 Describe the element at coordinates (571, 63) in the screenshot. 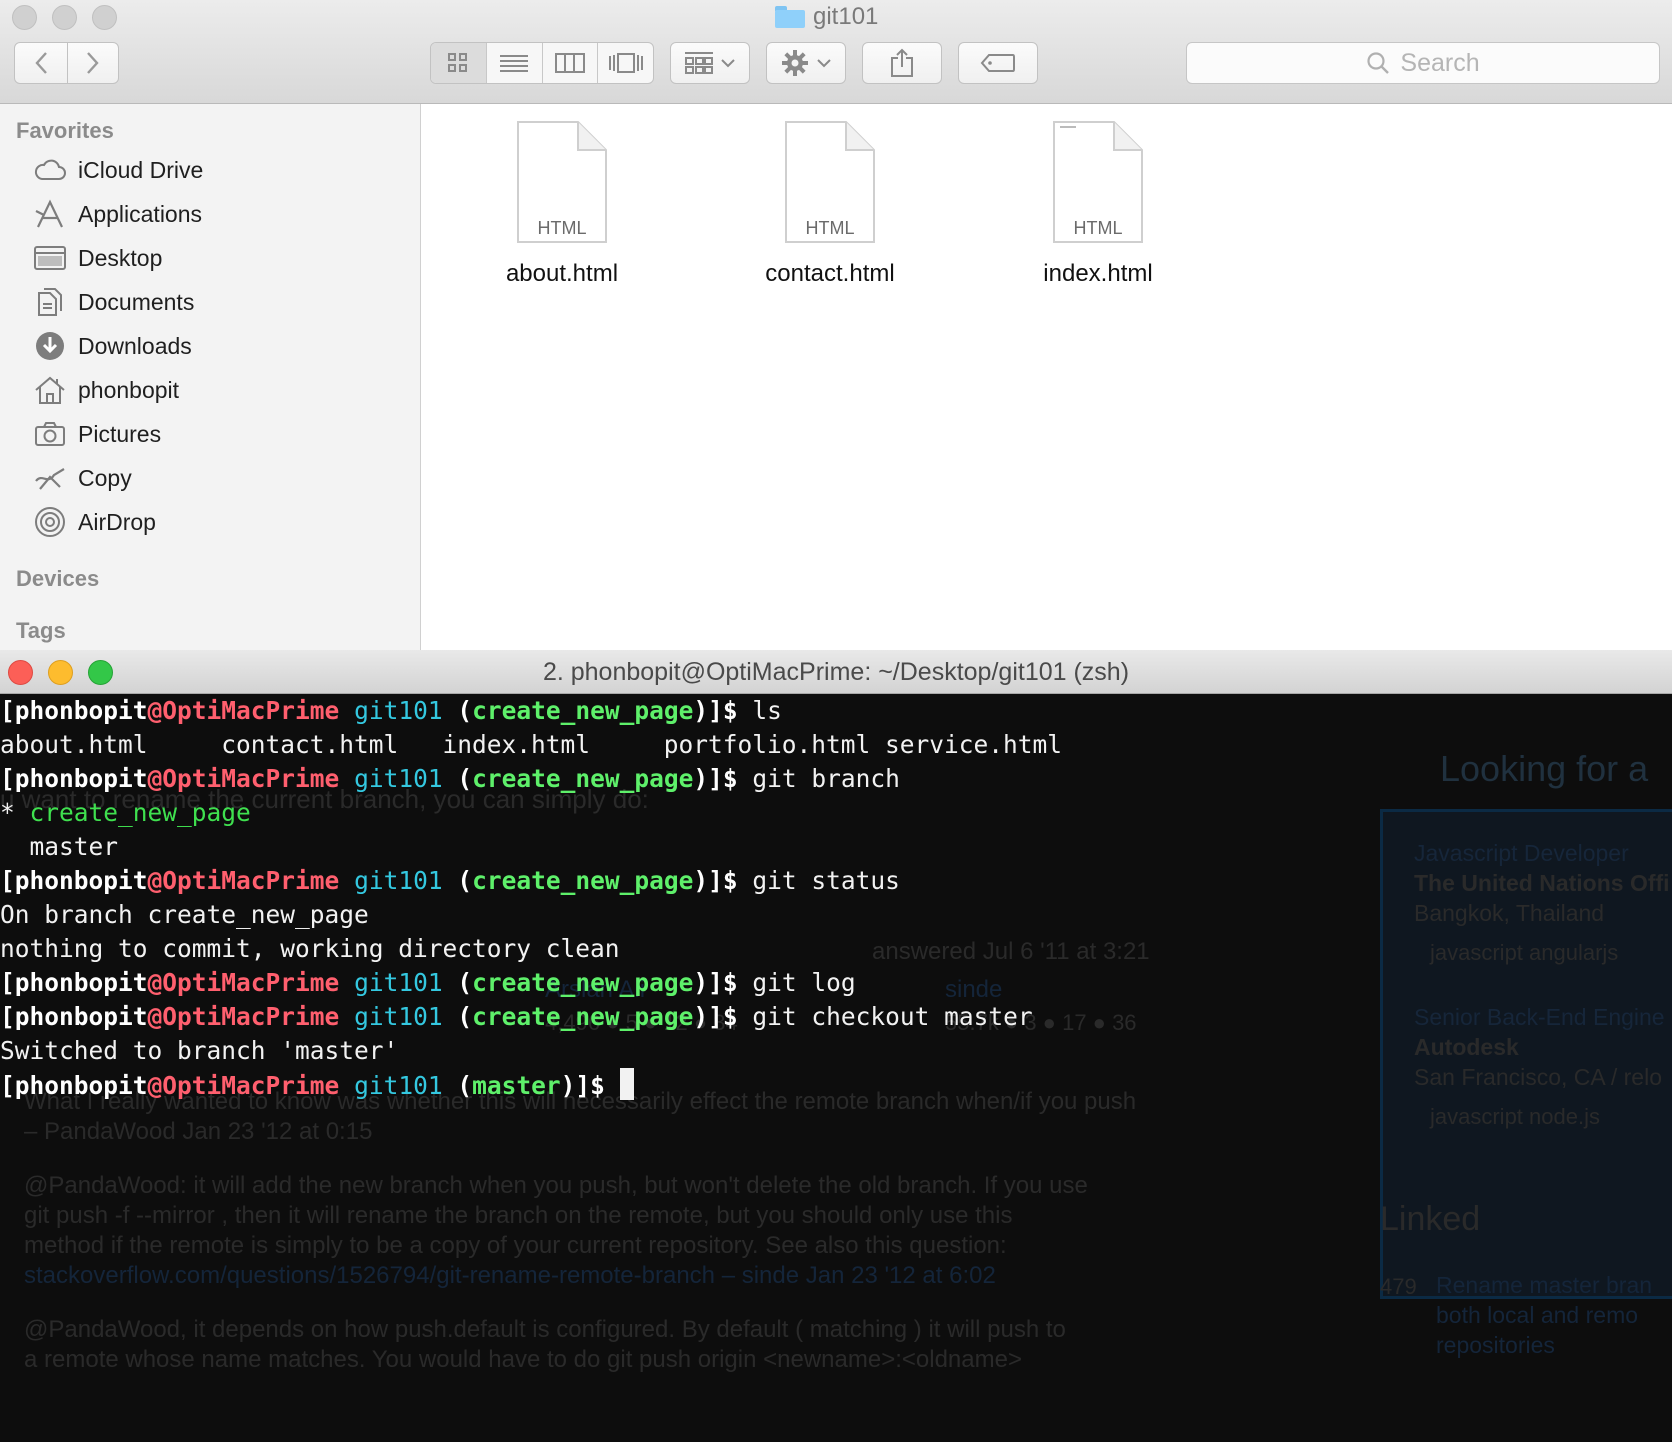

I see `column-view-button` at that location.